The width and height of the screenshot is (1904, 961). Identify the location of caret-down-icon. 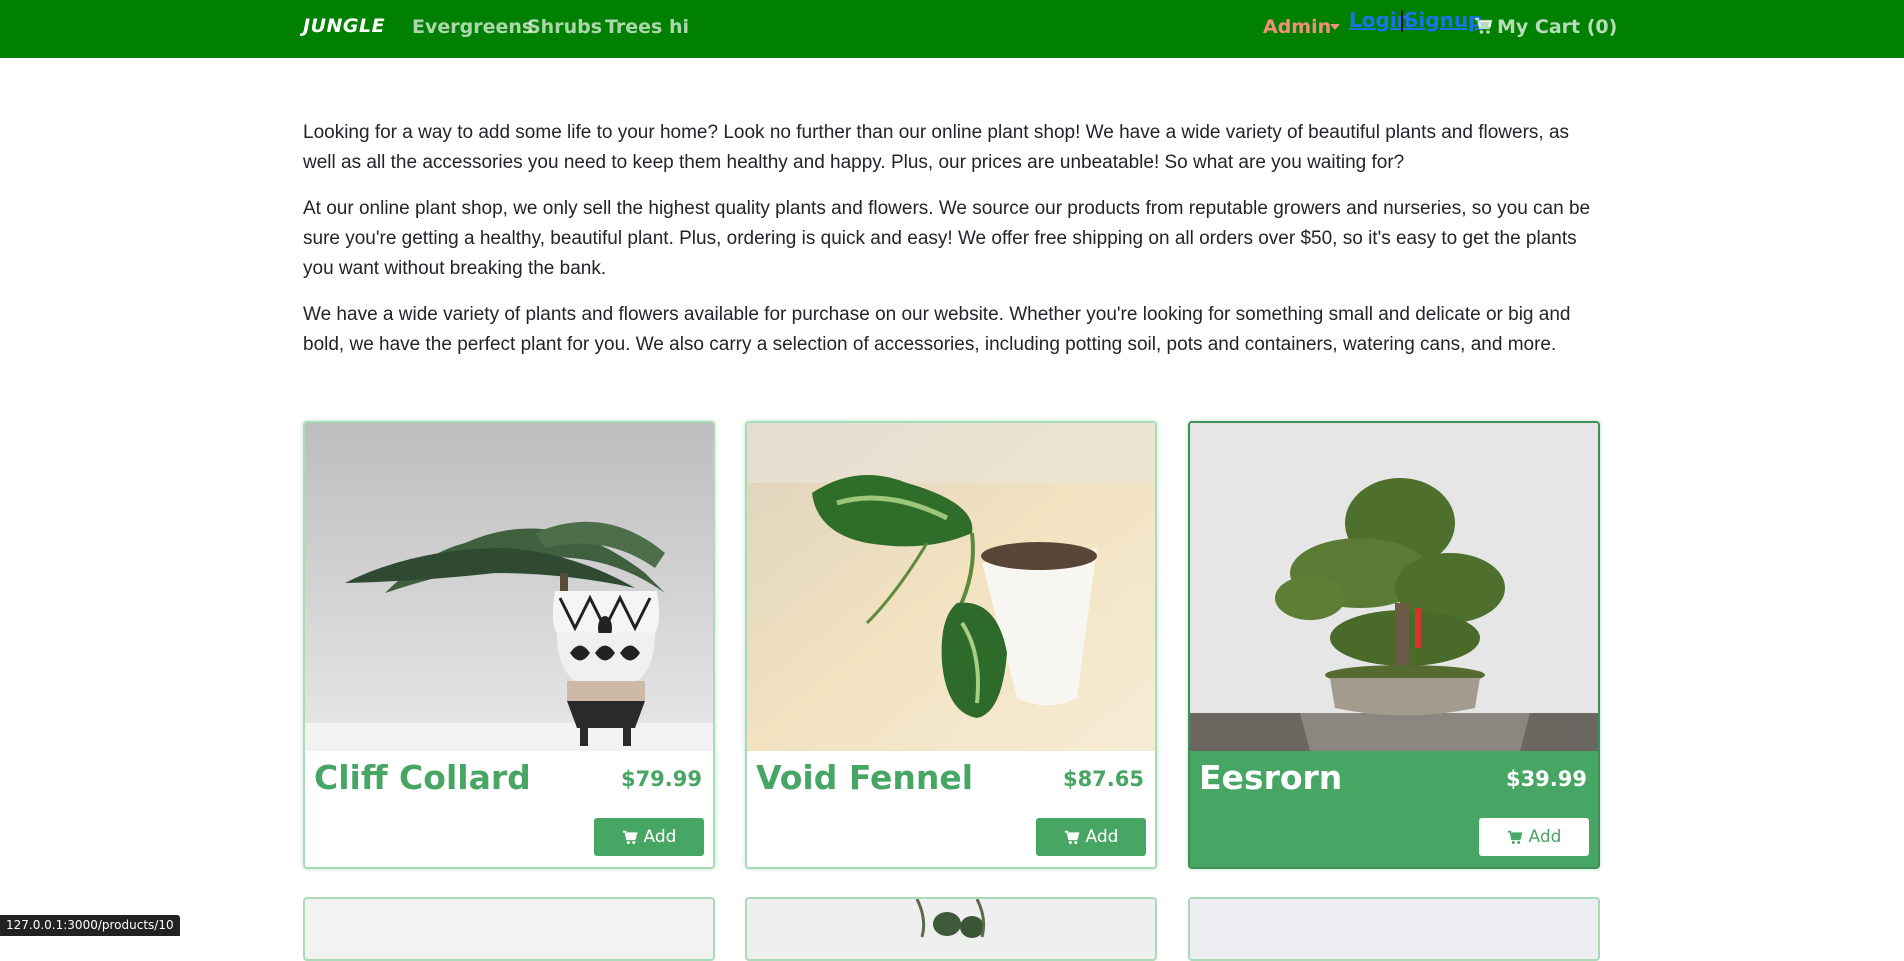
(1335, 27).